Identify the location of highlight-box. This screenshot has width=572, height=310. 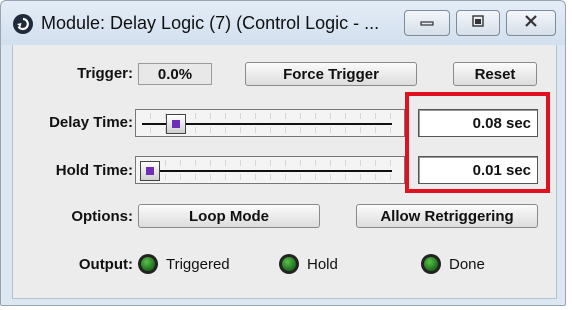
(477, 142).